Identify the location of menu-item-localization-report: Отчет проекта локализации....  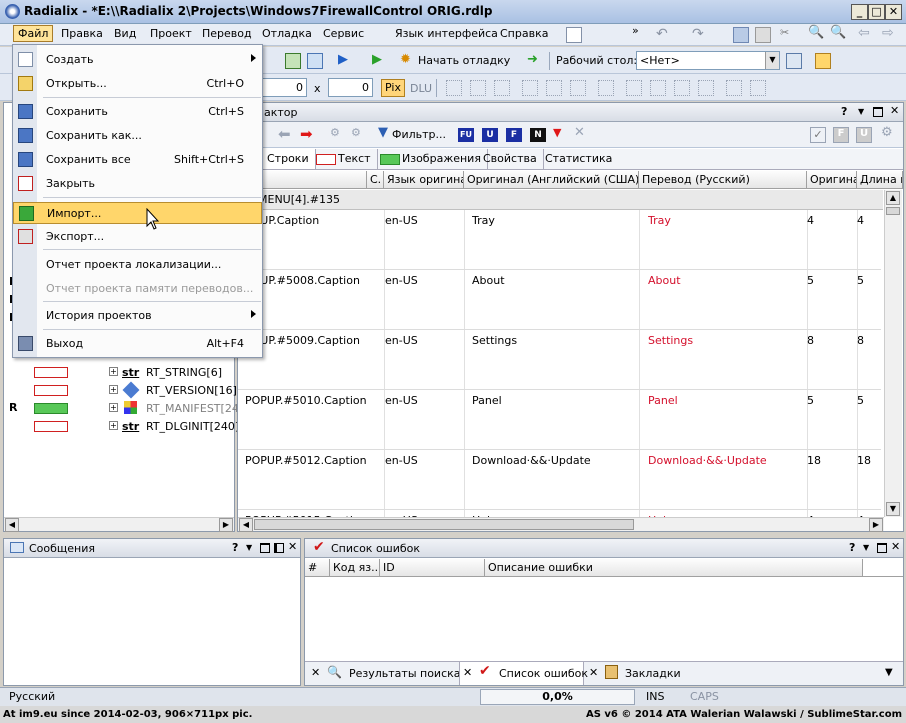
(137, 265).